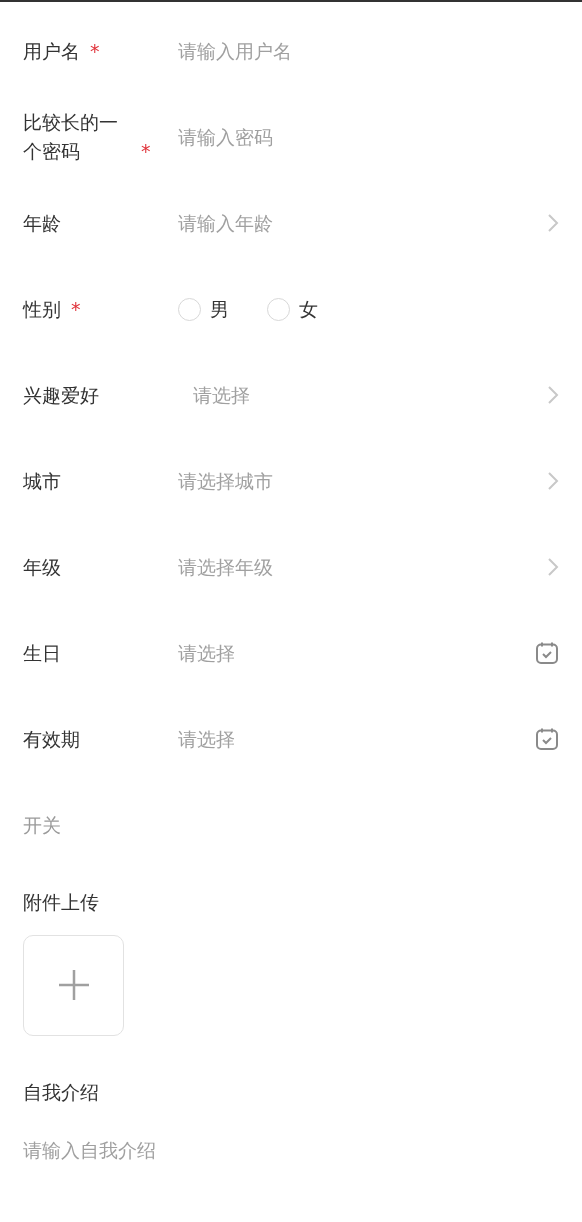 Image resolution: width=582 pixels, height=1222 pixels. I want to click on radio-option: 男, so click(203, 309).